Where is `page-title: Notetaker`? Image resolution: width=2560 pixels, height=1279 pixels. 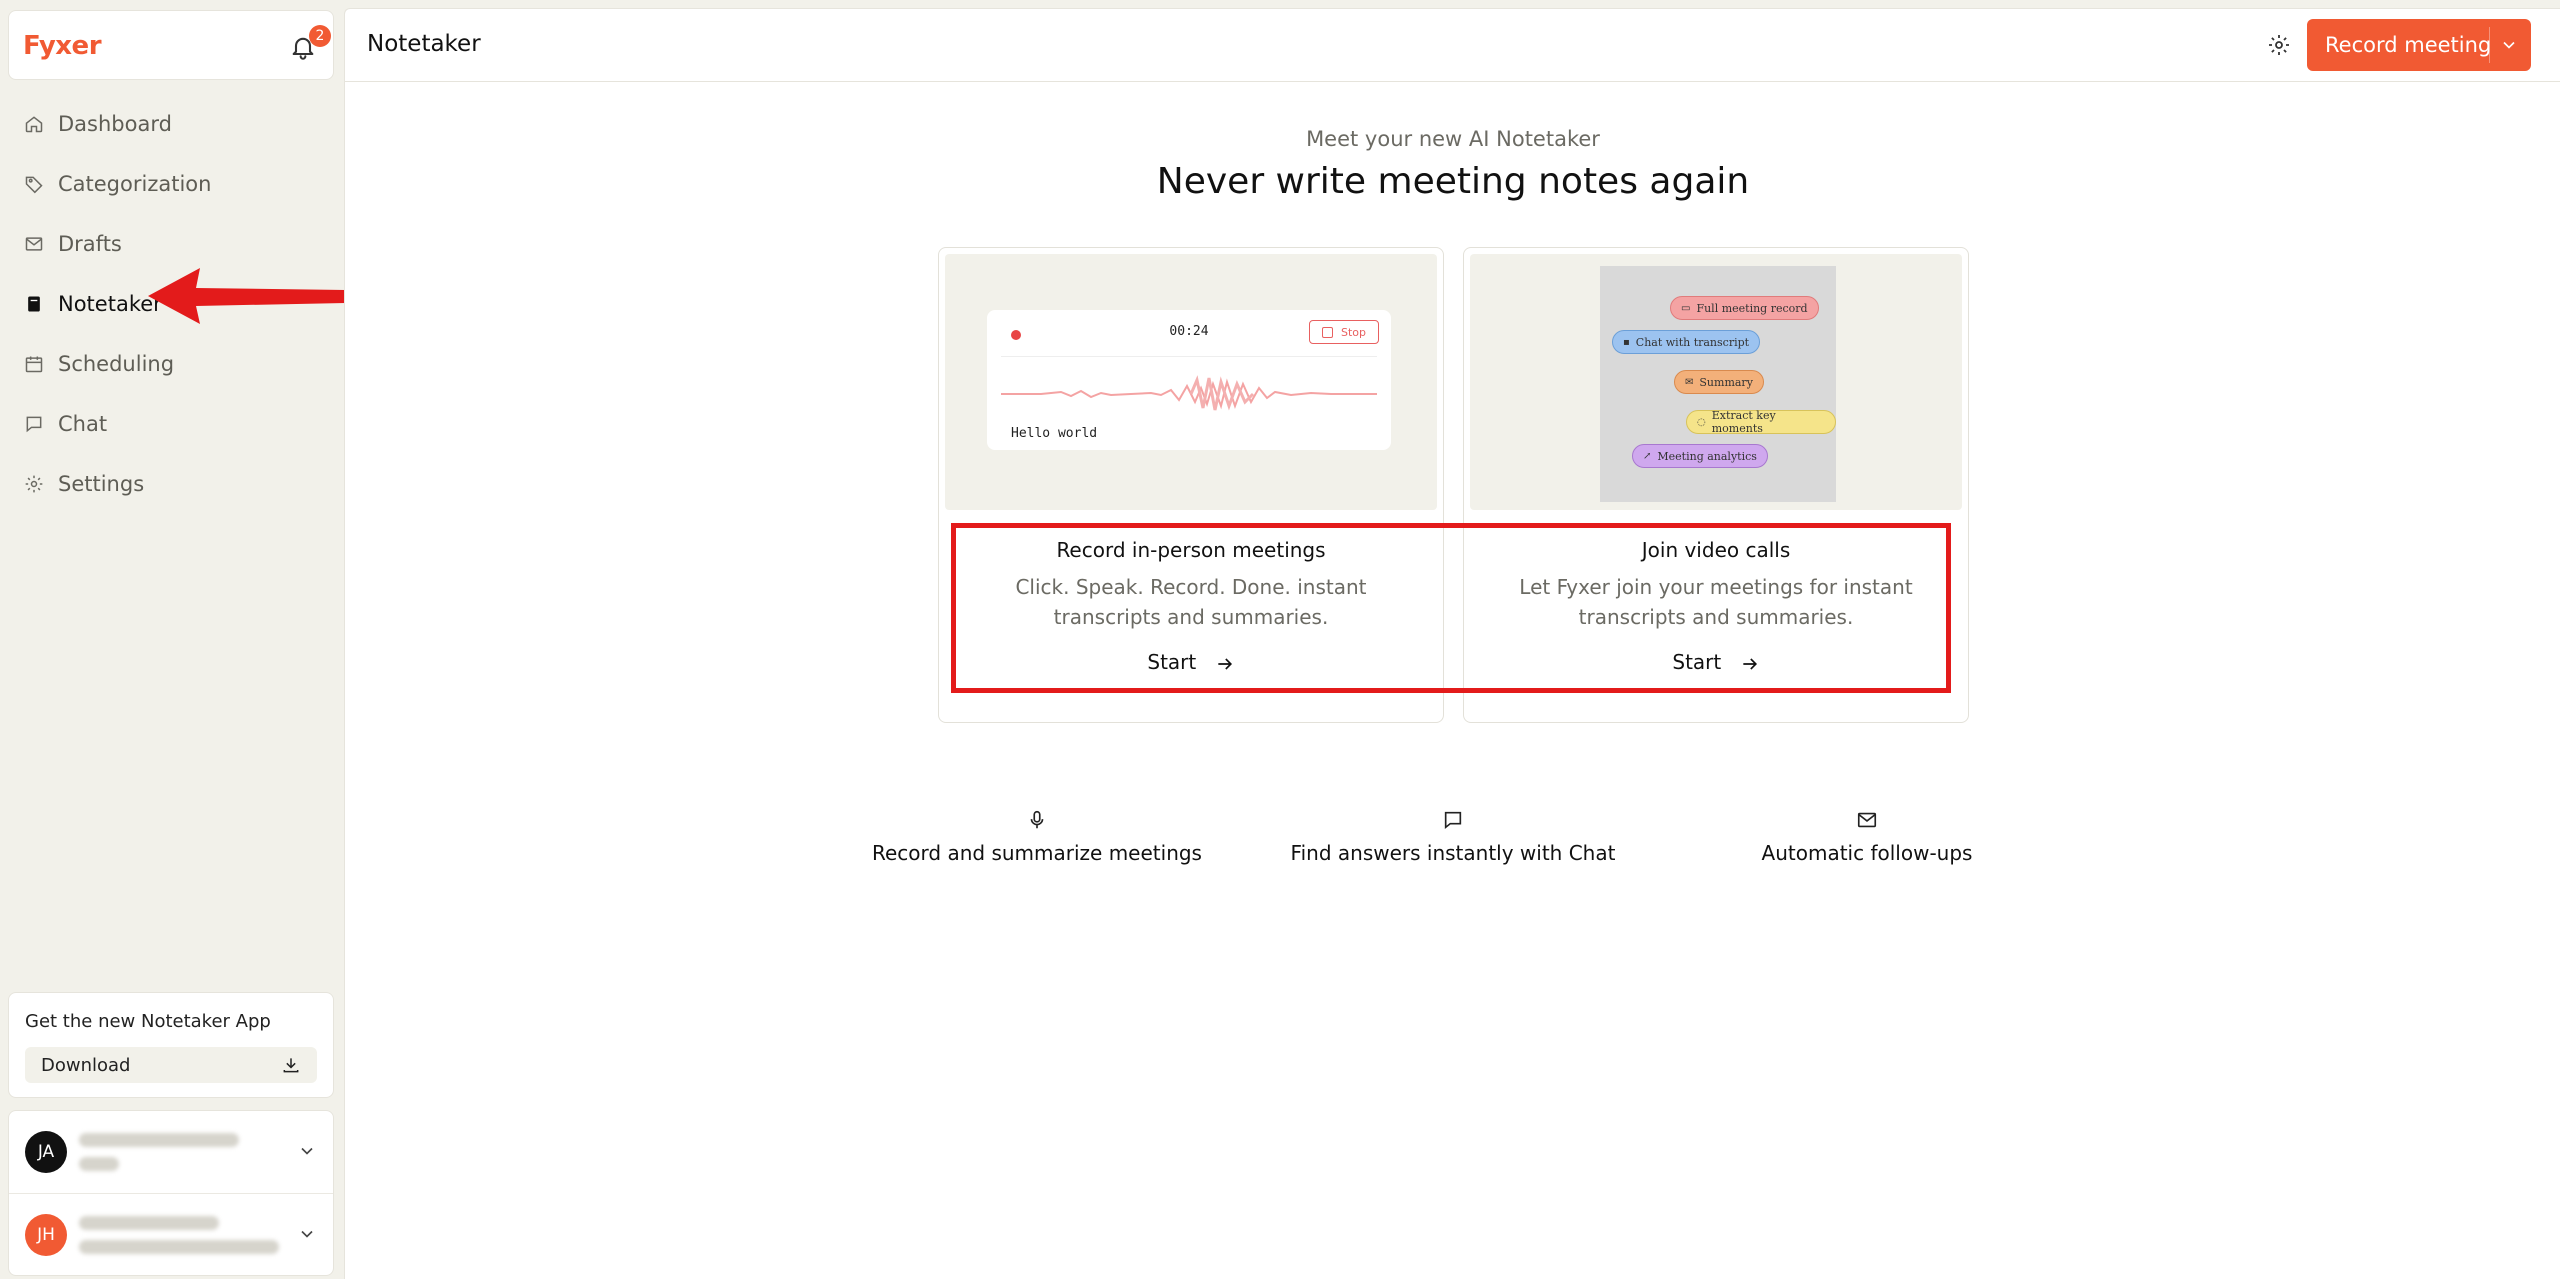 page-title: Notetaker is located at coordinates (424, 44).